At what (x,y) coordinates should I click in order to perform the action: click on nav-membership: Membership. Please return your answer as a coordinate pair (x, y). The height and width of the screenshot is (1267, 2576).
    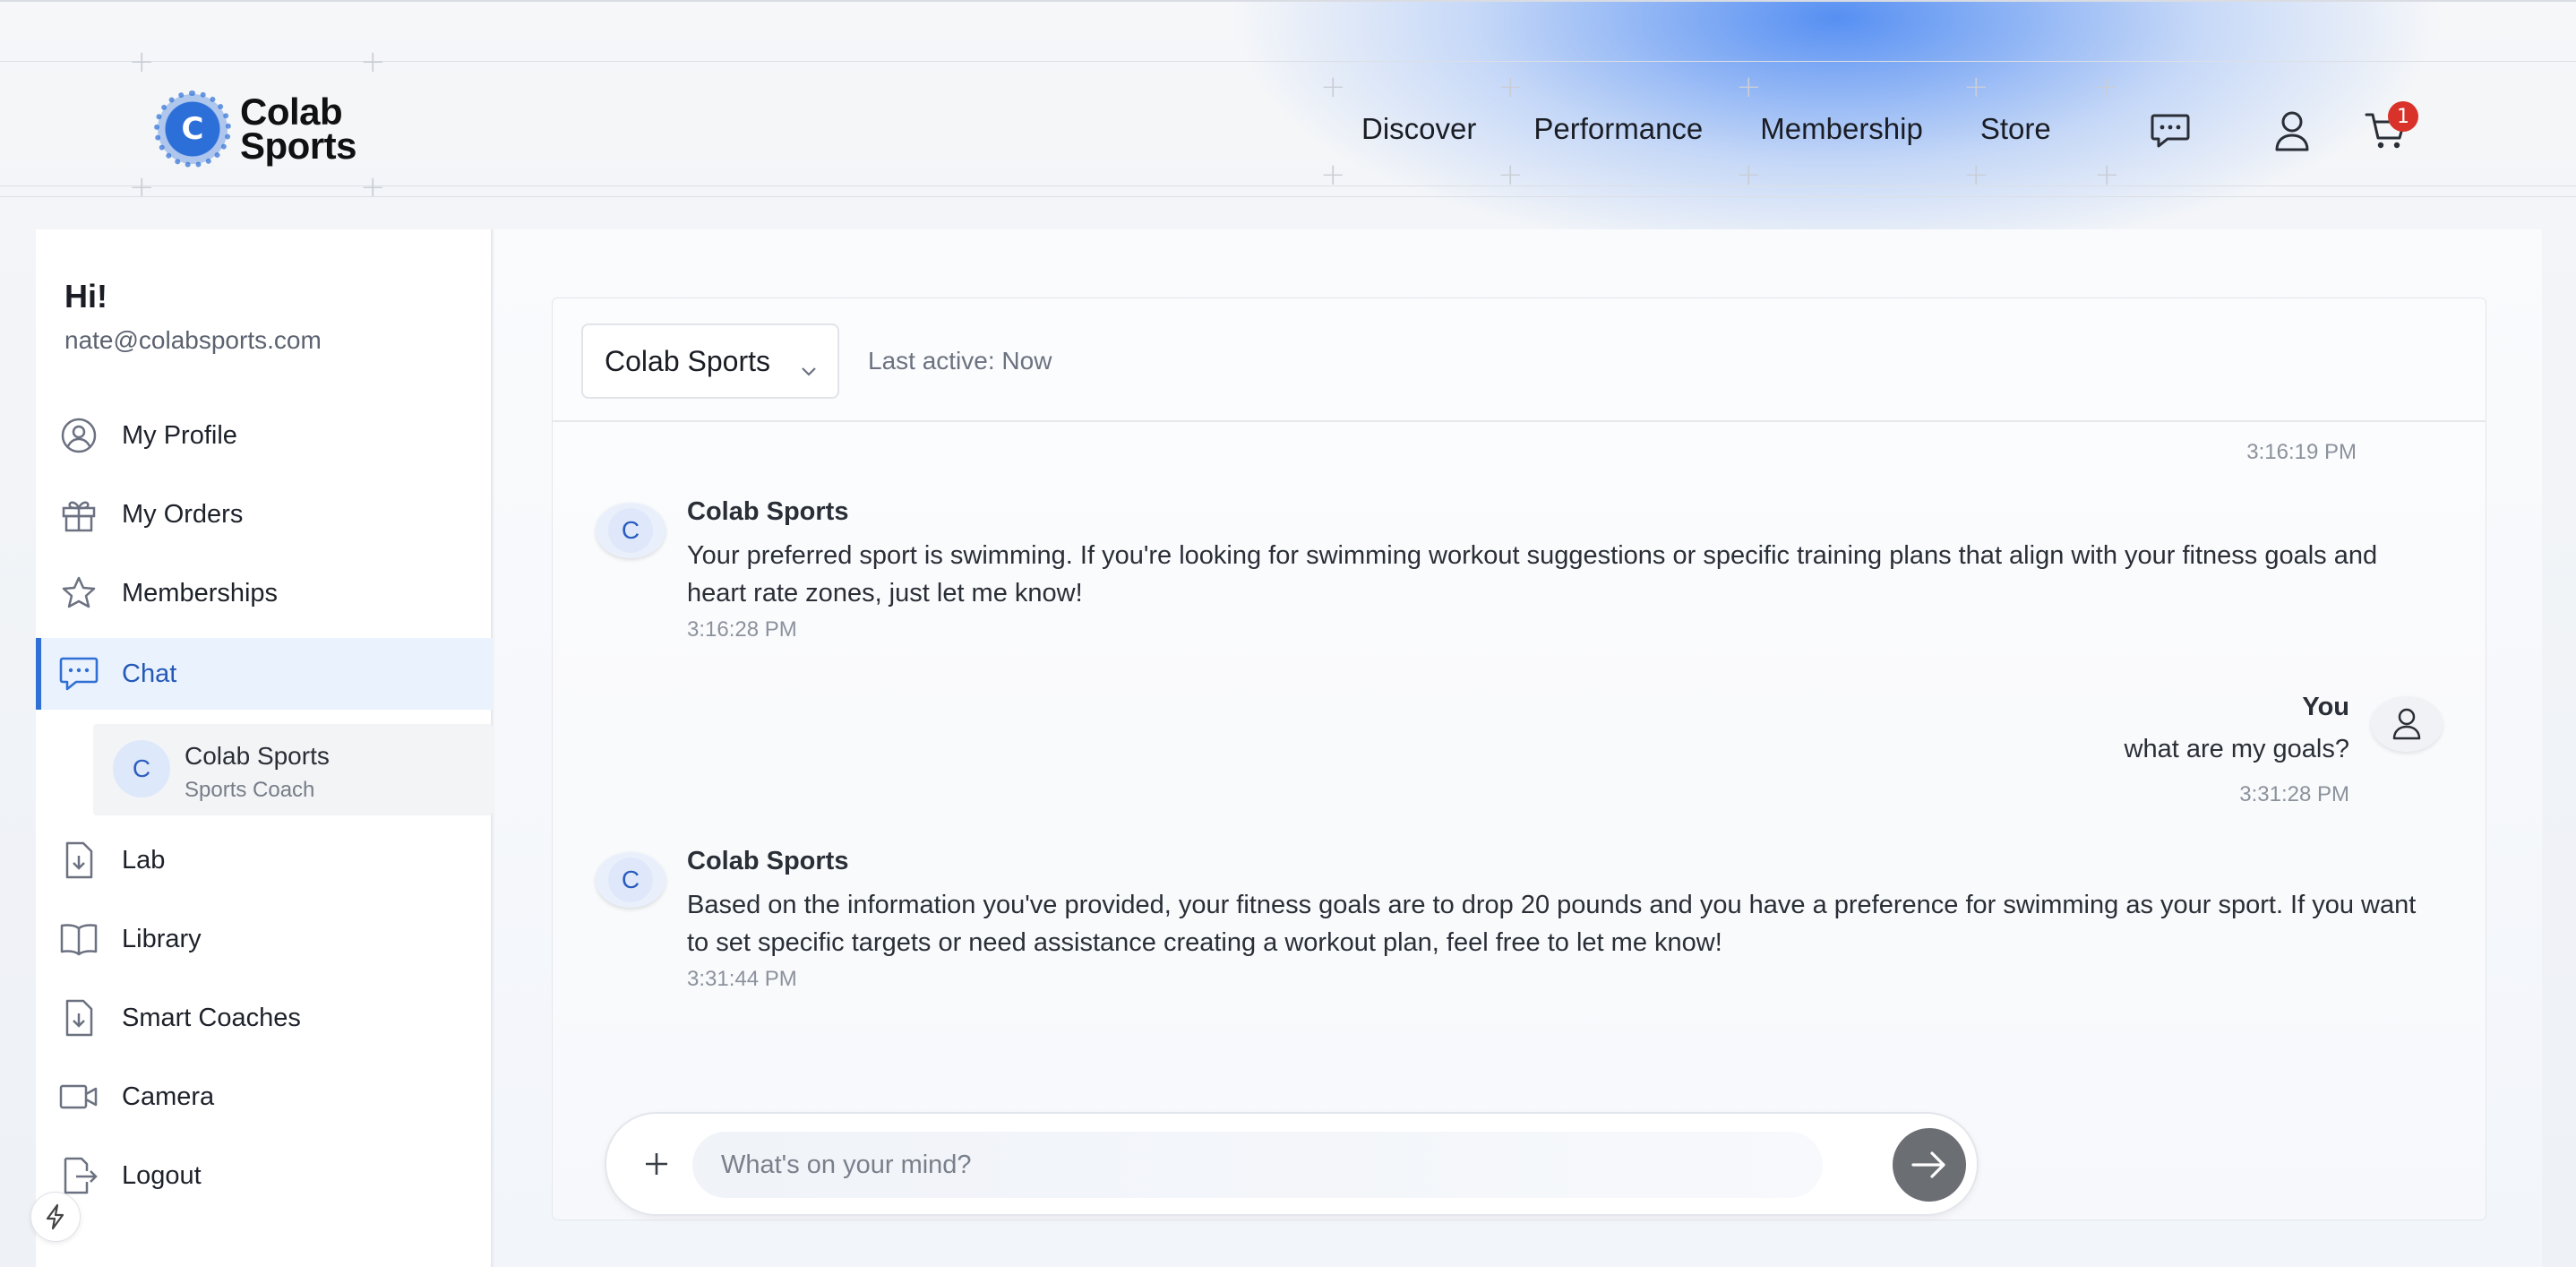
    Looking at the image, I should click on (1841, 129).